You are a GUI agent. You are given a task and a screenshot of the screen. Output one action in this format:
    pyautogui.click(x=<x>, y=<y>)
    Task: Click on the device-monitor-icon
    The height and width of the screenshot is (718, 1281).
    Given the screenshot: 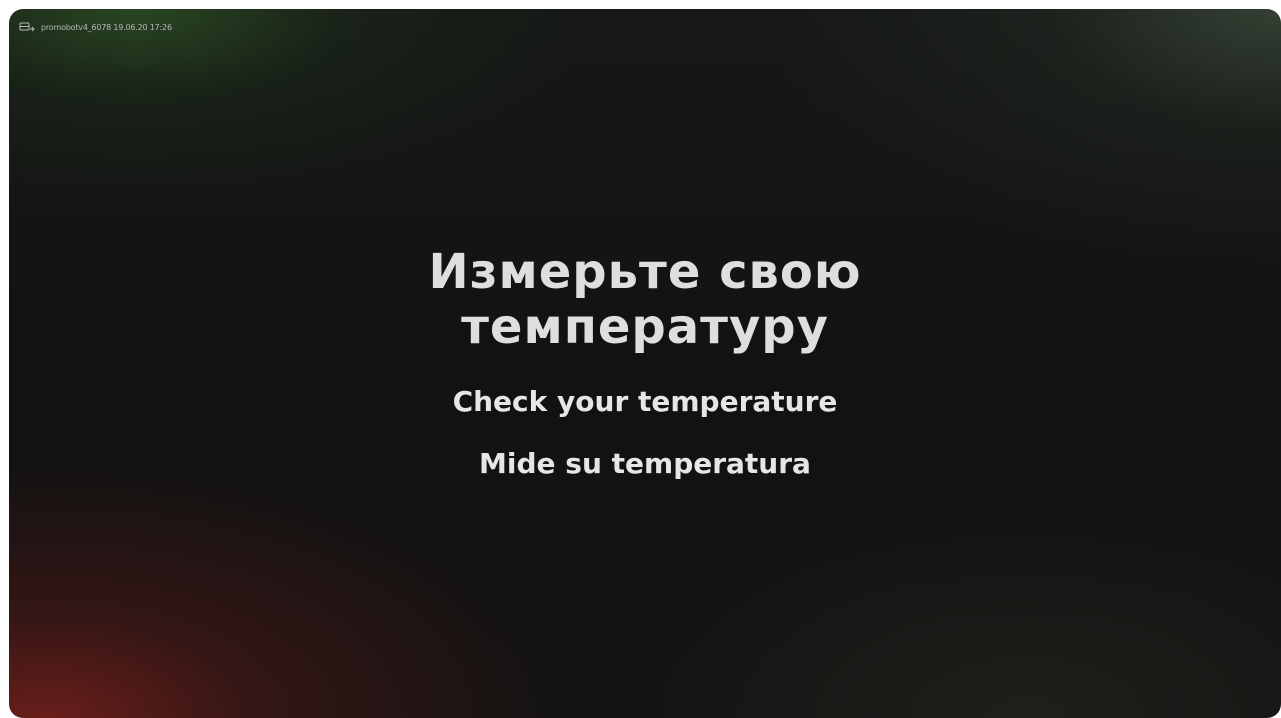 What is the action you would take?
    pyautogui.click(x=27, y=27)
    